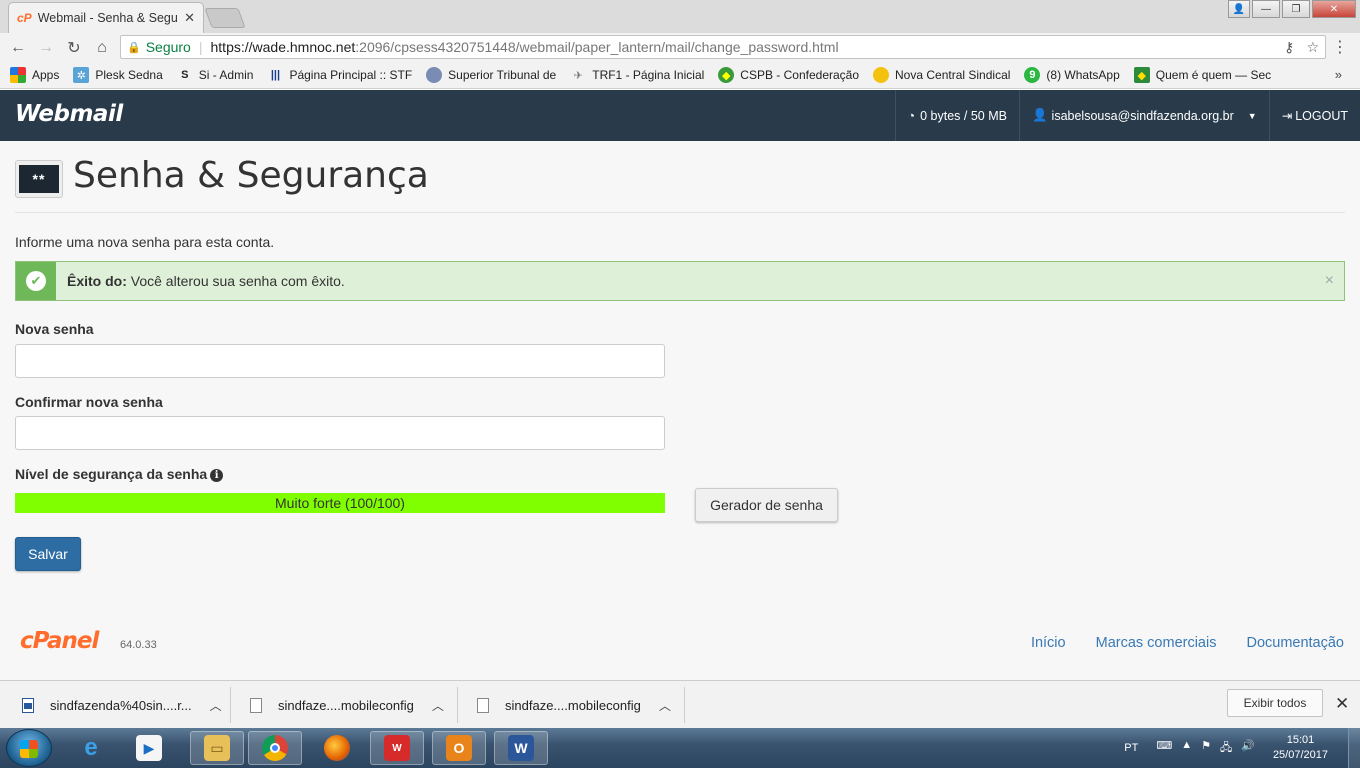 This screenshot has height=768, width=1360. Describe the element at coordinates (457, 705) in the screenshot. I see `download-separator` at that location.